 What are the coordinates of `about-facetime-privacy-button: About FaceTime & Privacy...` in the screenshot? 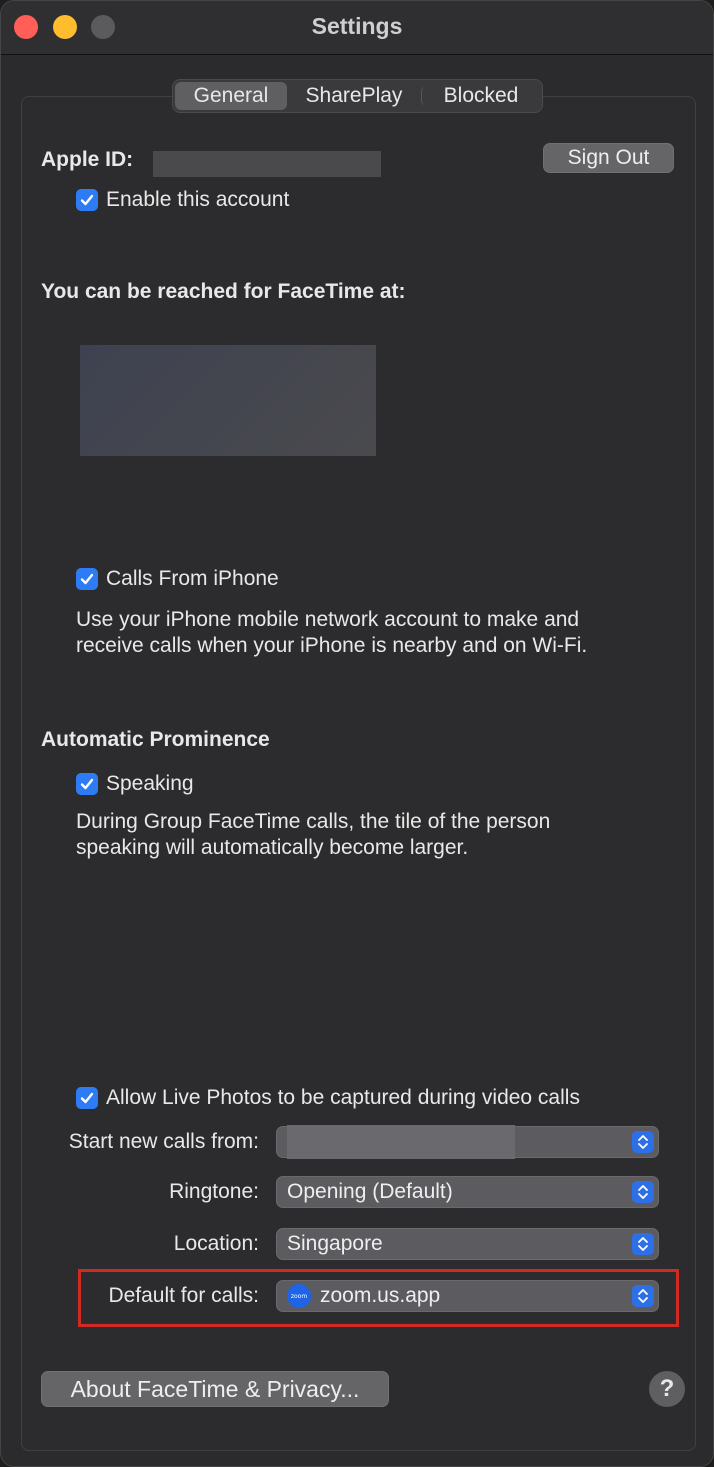 It's located at (215, 1389).